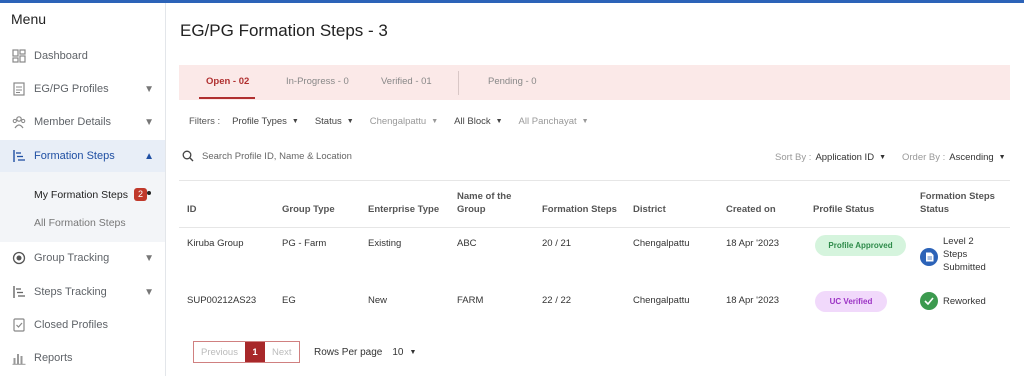 This screenshot has height=376, width=1024. Describe the element at coordinates (82, 325) in the screenshot. I see `sidebar-item-closed-profiles: Closed Profiles` at that location.